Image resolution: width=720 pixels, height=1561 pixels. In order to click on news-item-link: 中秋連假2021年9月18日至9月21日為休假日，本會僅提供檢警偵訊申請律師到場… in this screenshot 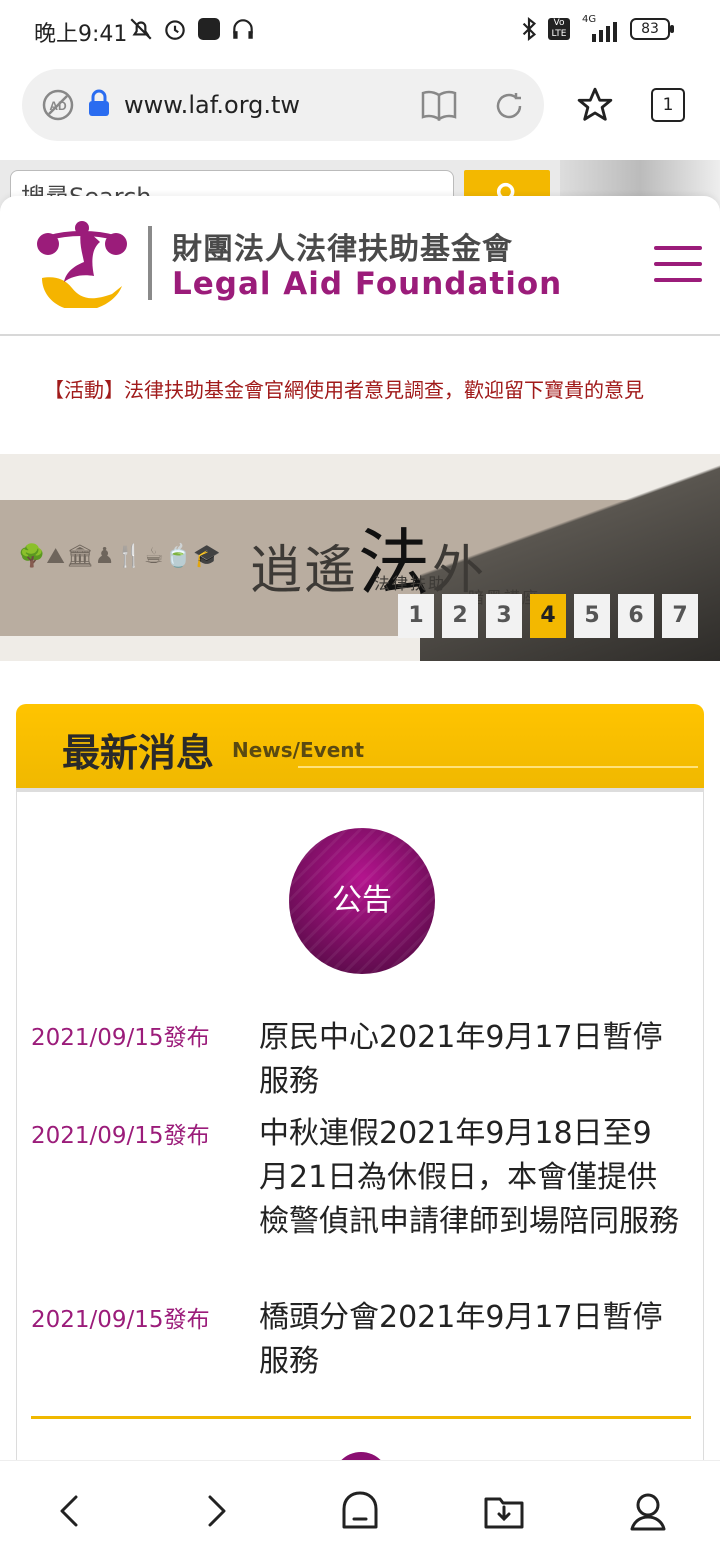, I will do `click(469, 1178)`.